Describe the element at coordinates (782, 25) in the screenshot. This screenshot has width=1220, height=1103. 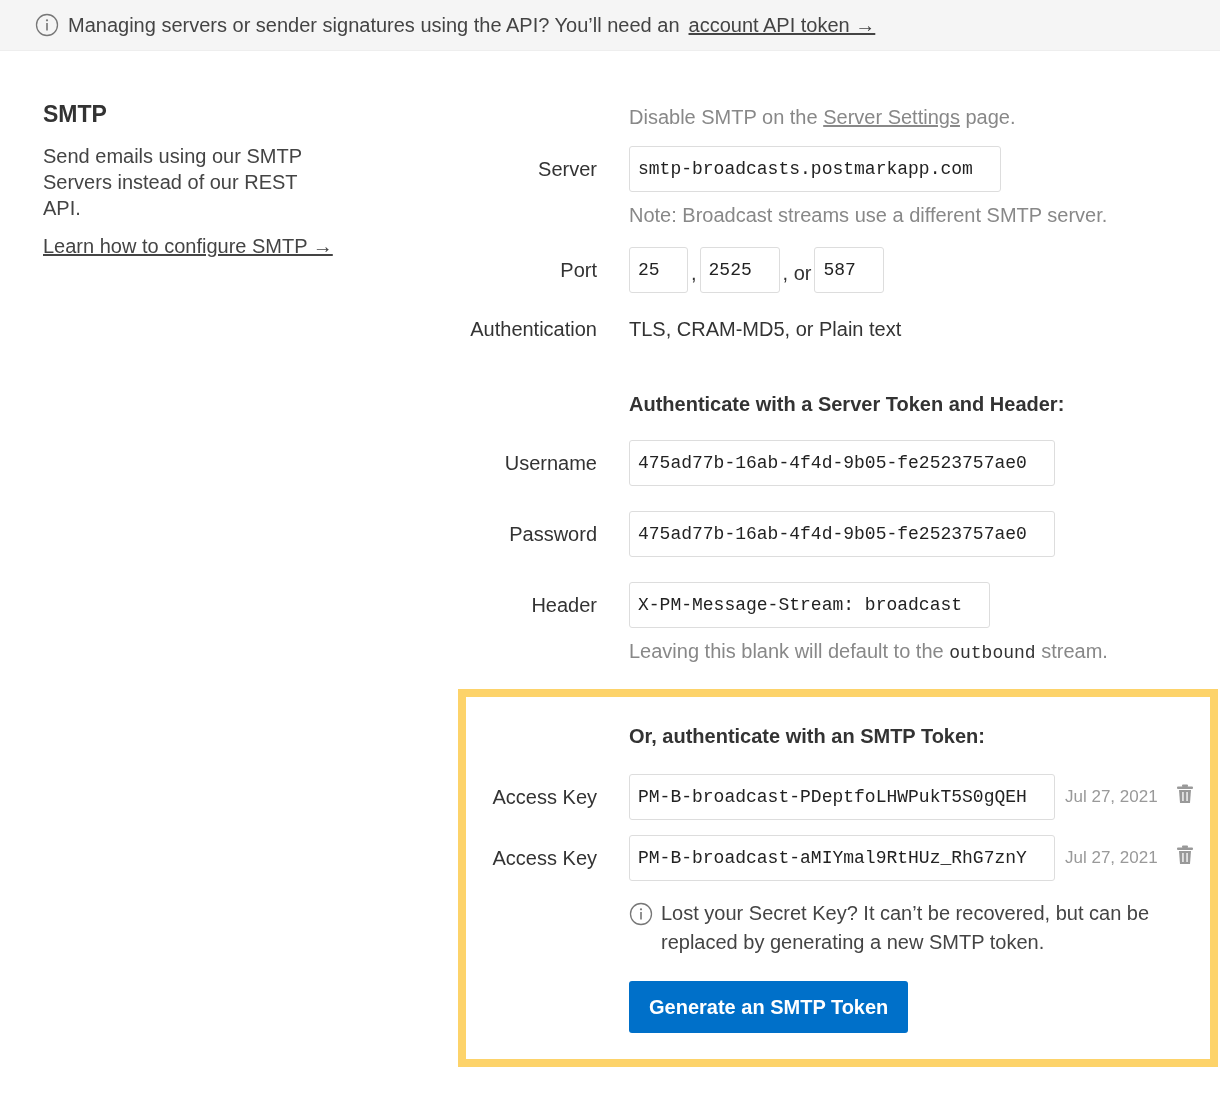
I see `account-api-token-link: account API token →` at that location.